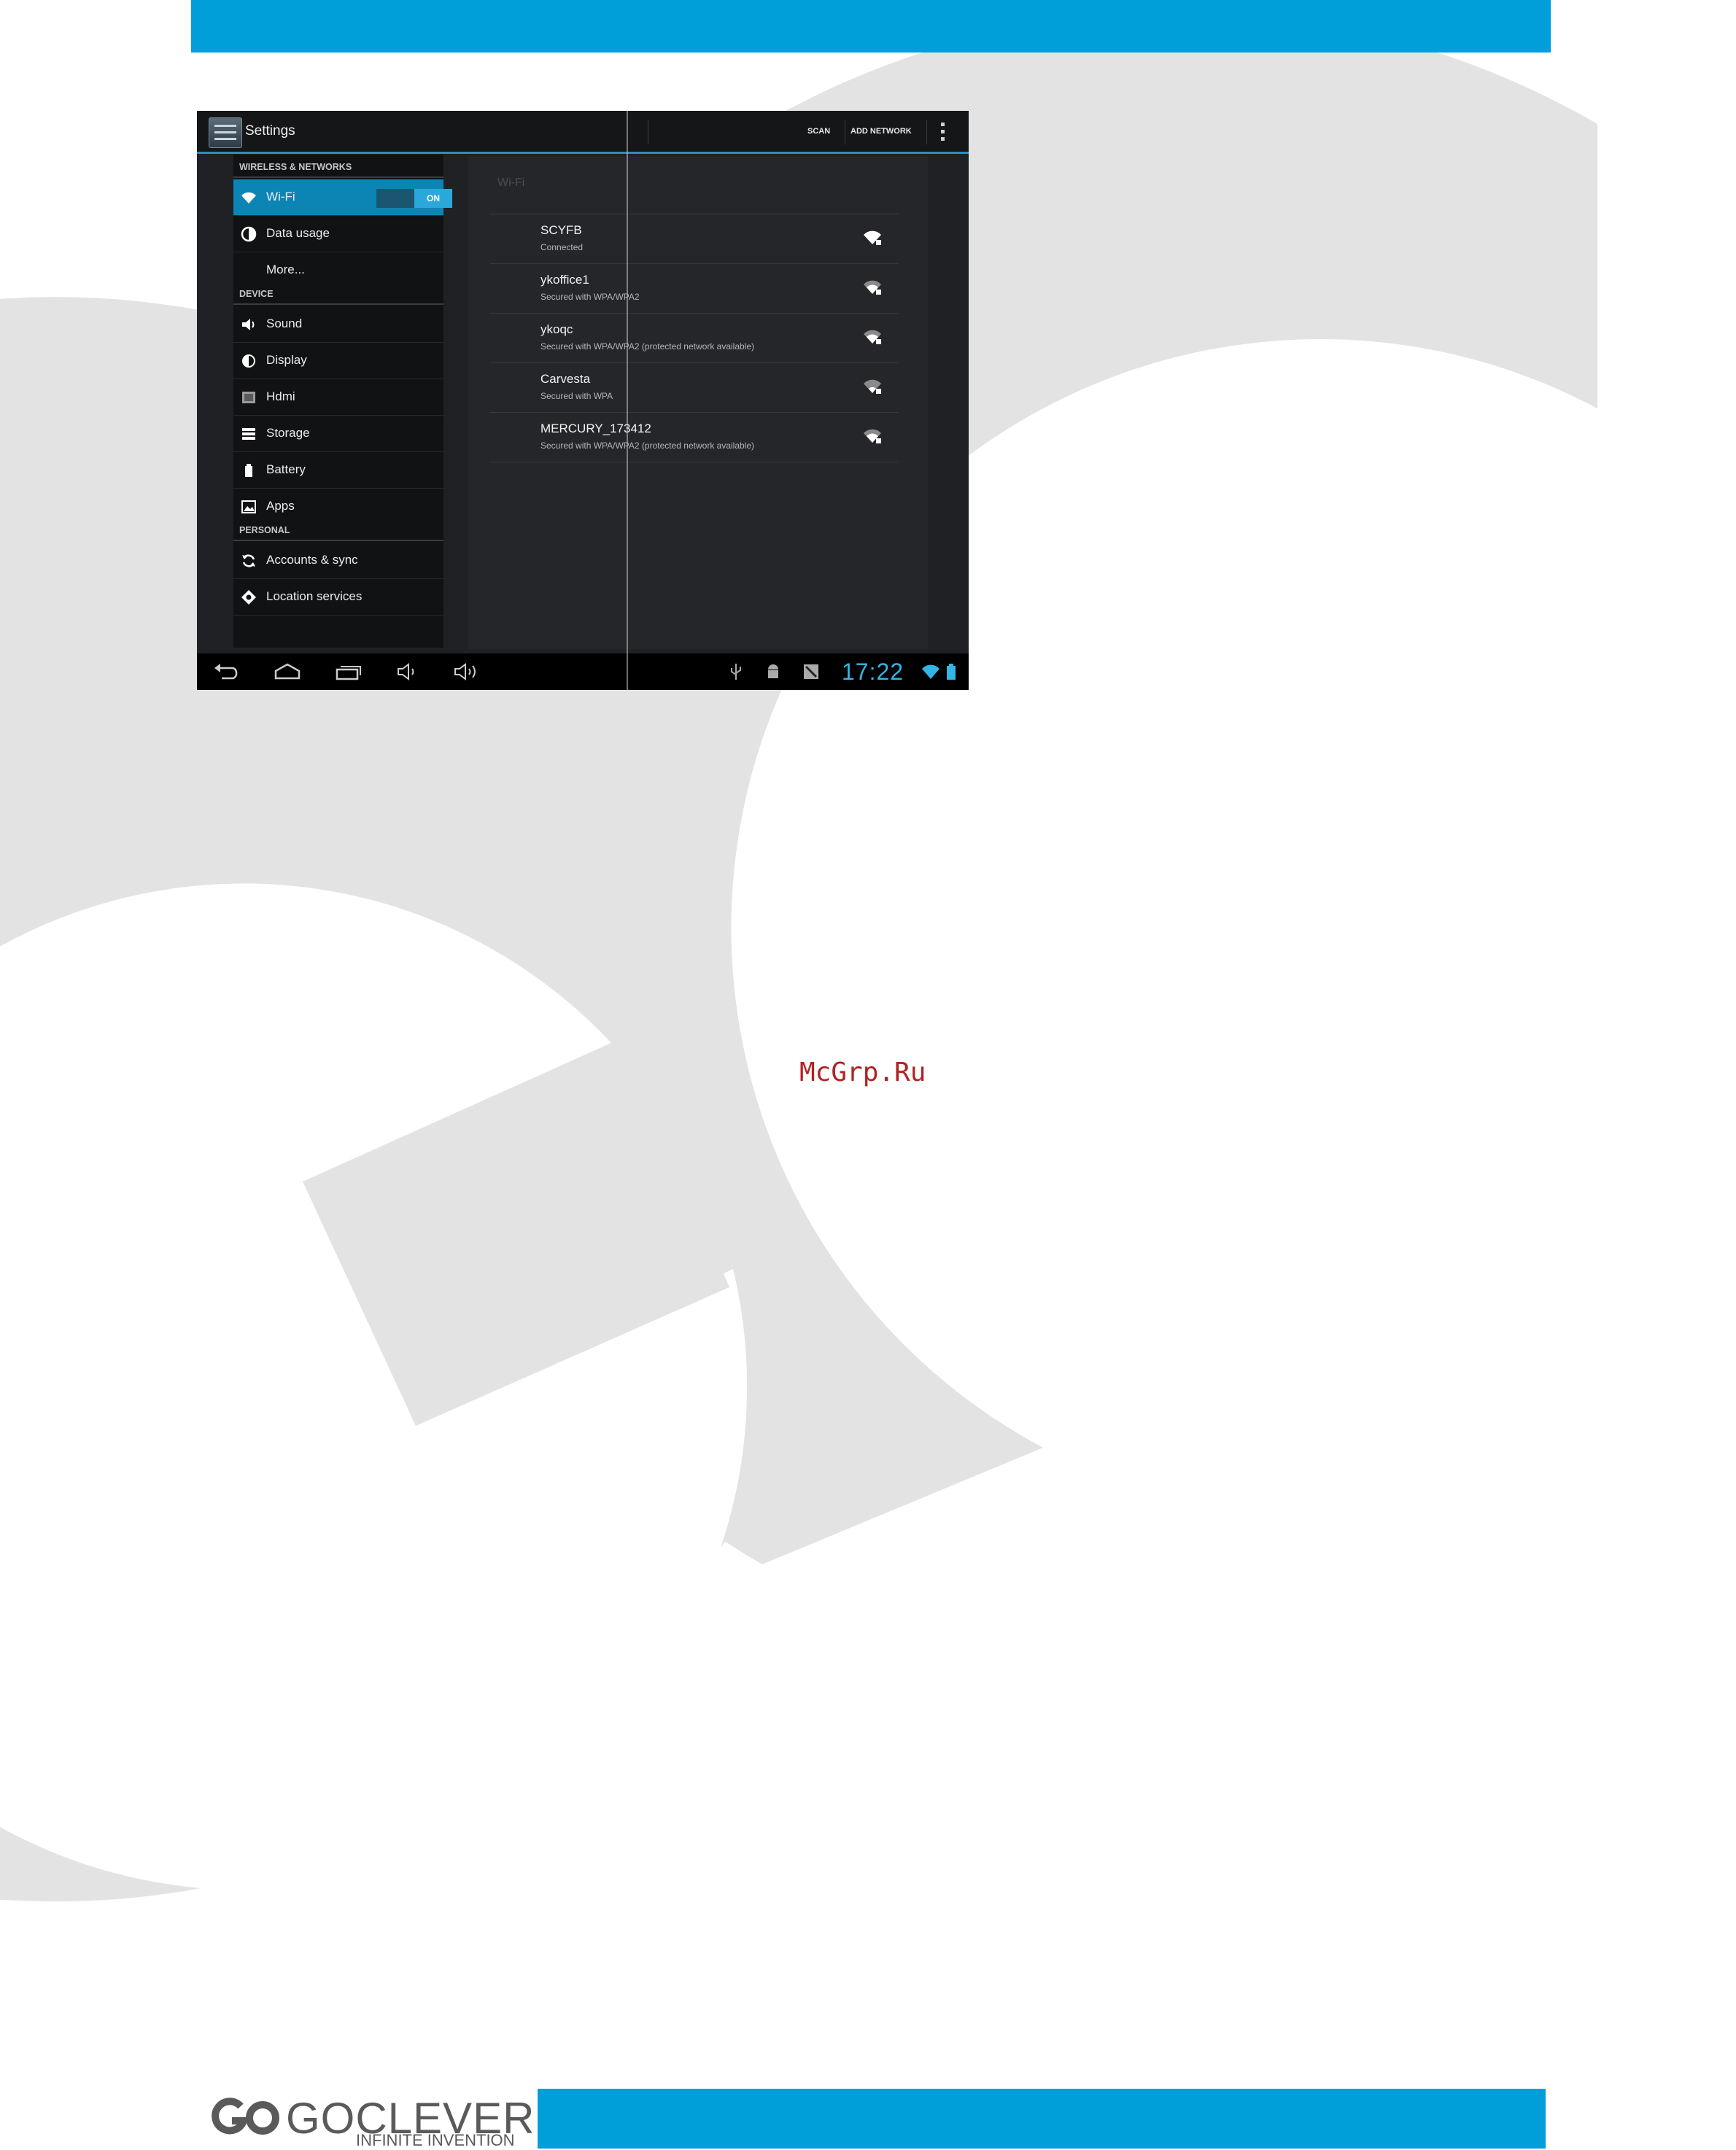 The width and height of the screenshot is (1736, 2150). I want to click on sidebar-item-label: Data usage, so click(298, 233).